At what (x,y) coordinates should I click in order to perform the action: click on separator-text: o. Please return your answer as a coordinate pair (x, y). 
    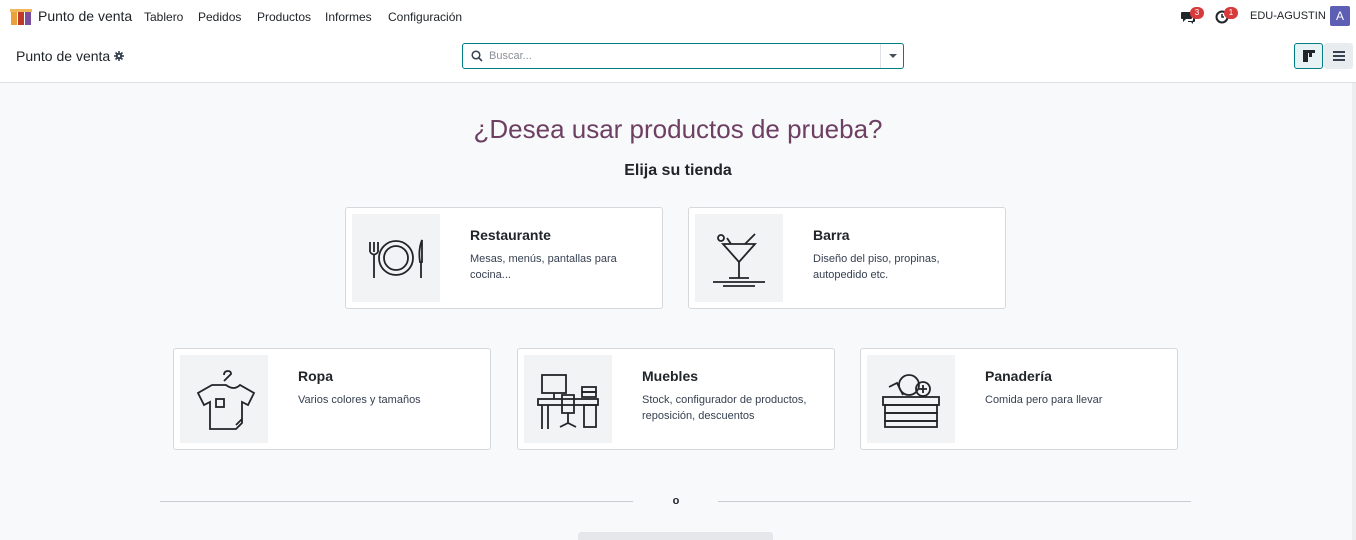
    Looking at the image, I should click on (676, 501).